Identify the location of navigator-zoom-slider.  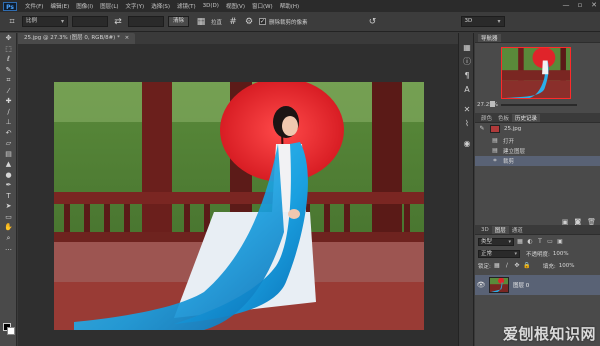
(539, 105).